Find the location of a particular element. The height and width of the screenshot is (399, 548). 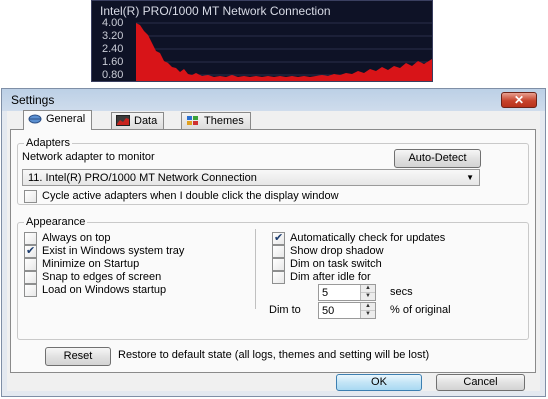

chart-icon is located at coordinates (123, 120).